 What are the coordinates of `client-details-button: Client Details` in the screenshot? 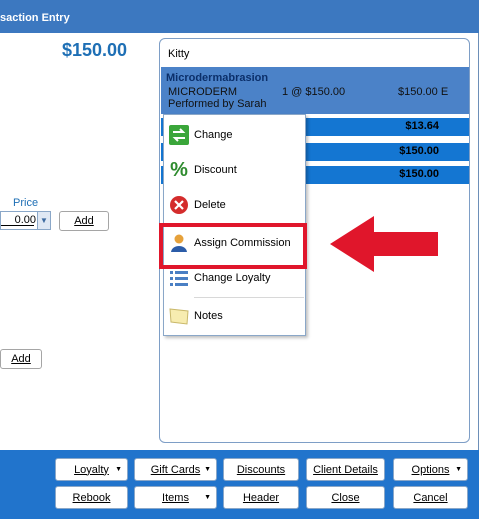 It's located at (345, 469).